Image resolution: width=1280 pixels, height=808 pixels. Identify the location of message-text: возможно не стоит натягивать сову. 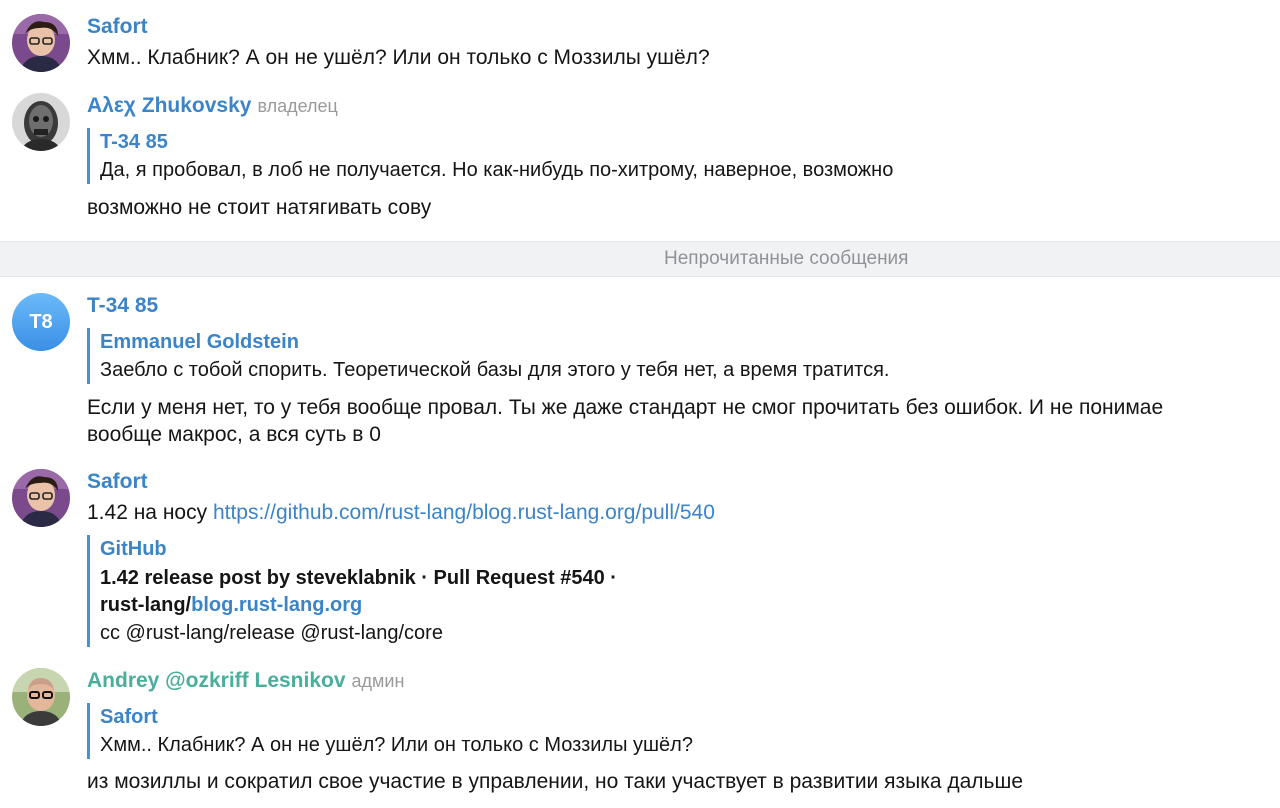
(259, 207).